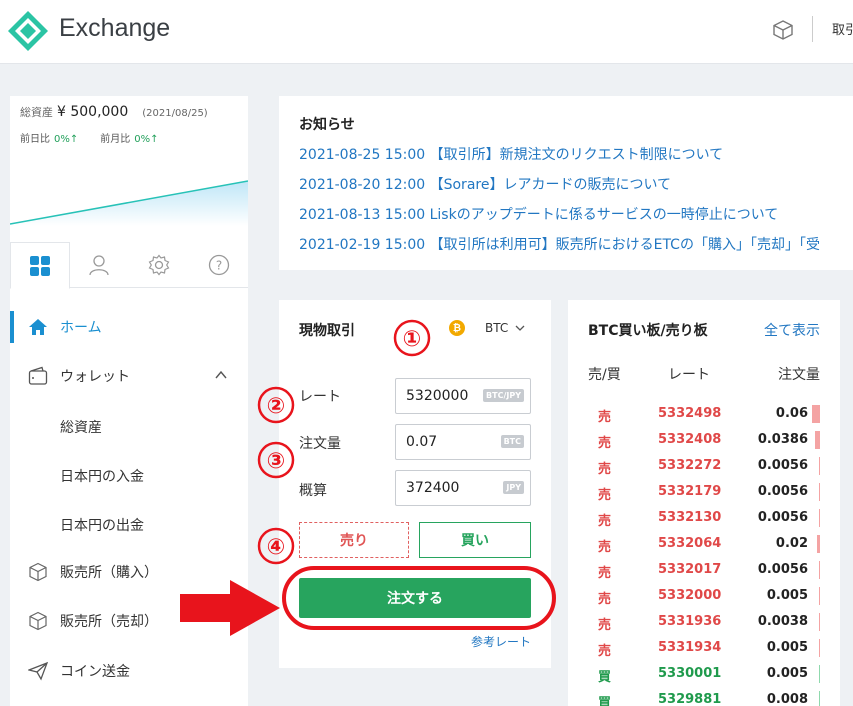 This screenshot has width=853, height=706. Describe the element at coordinates (704, 493) in the screenshot. I see `order-book-row: 売 5332179 0.0056` at that location.